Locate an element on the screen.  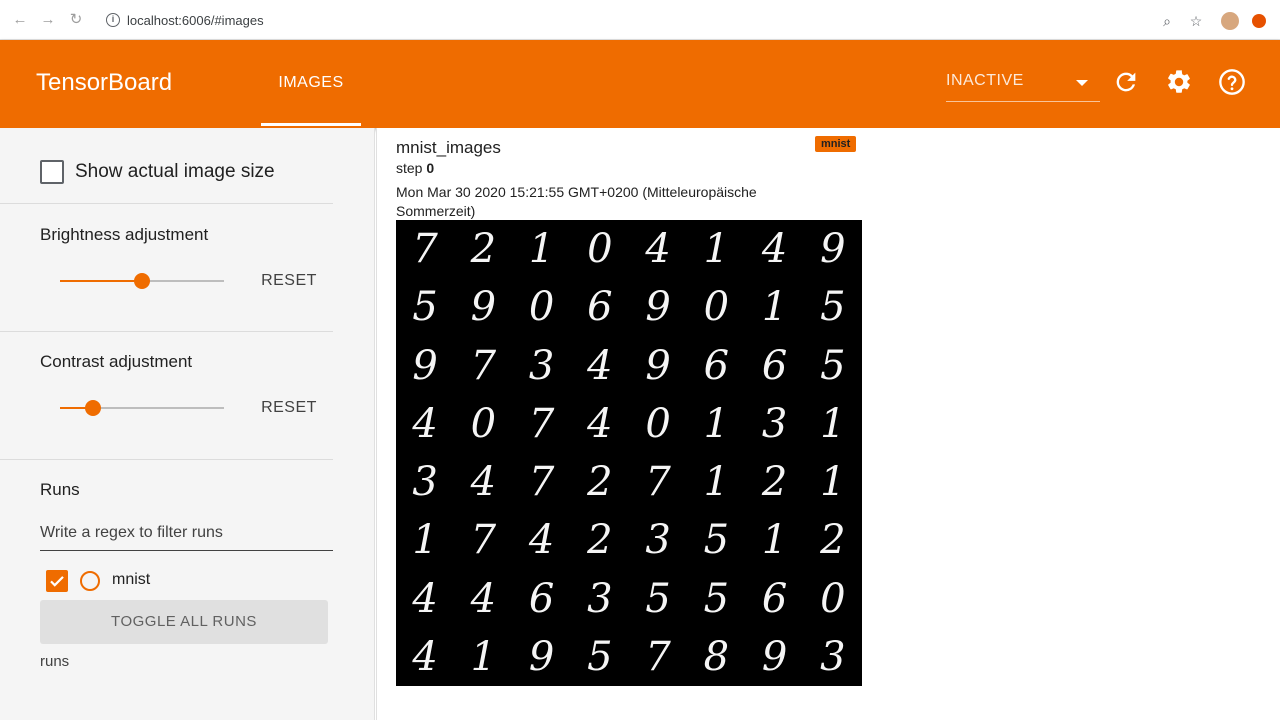
runs-title: Runs is located at coordinates (60, 489).